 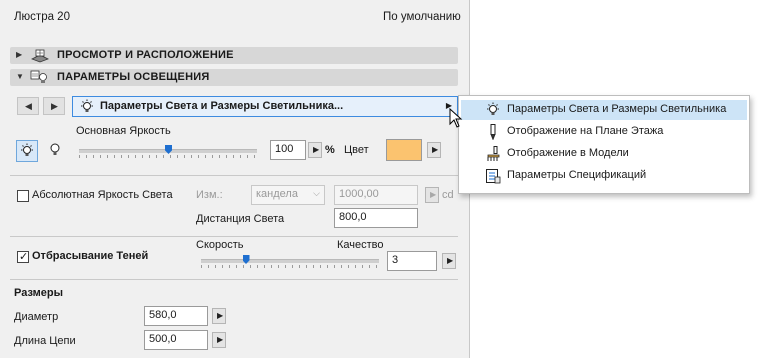 I want to click on percent-unit: %, so click(x=330, y=150).